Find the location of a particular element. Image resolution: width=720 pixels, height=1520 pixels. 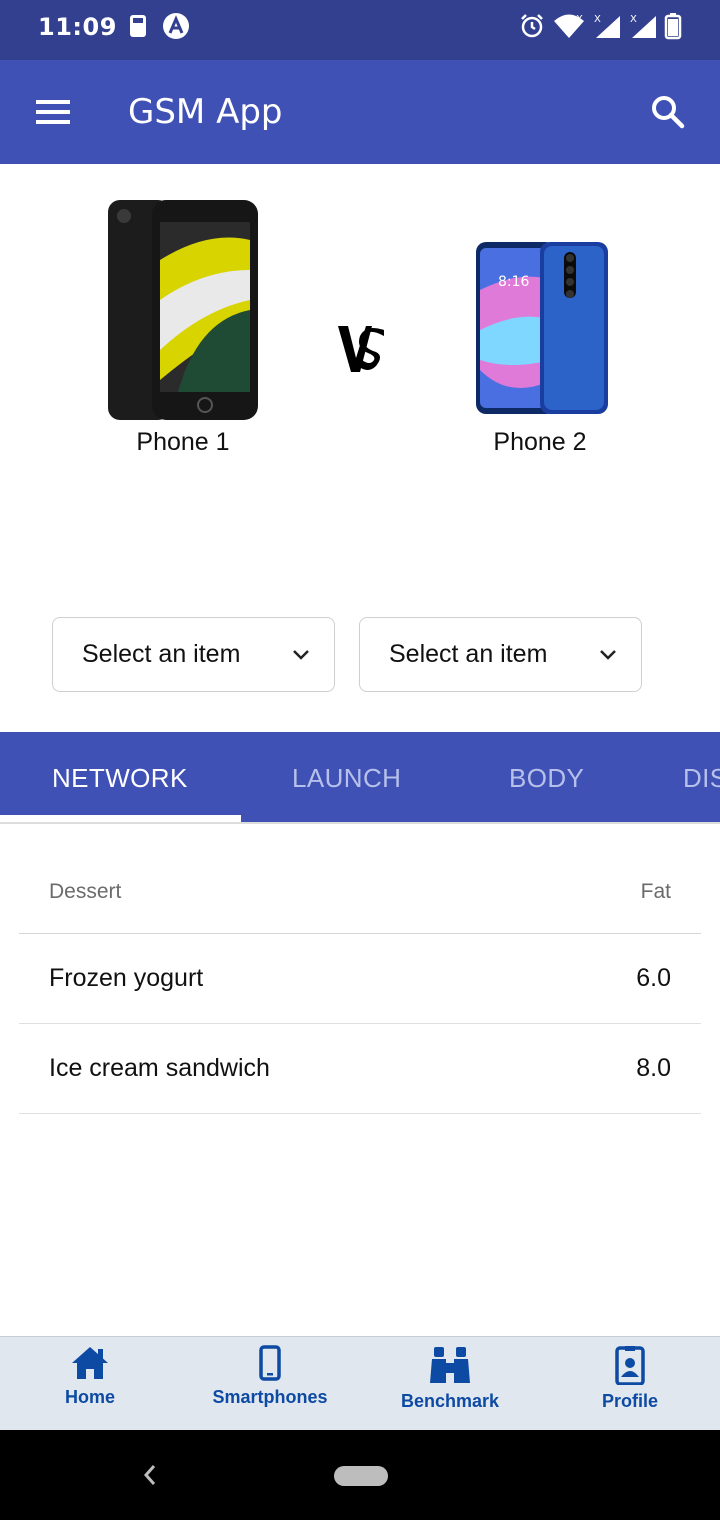

nav-benchmark: Benchmark is located at coordinates (450, 1385).